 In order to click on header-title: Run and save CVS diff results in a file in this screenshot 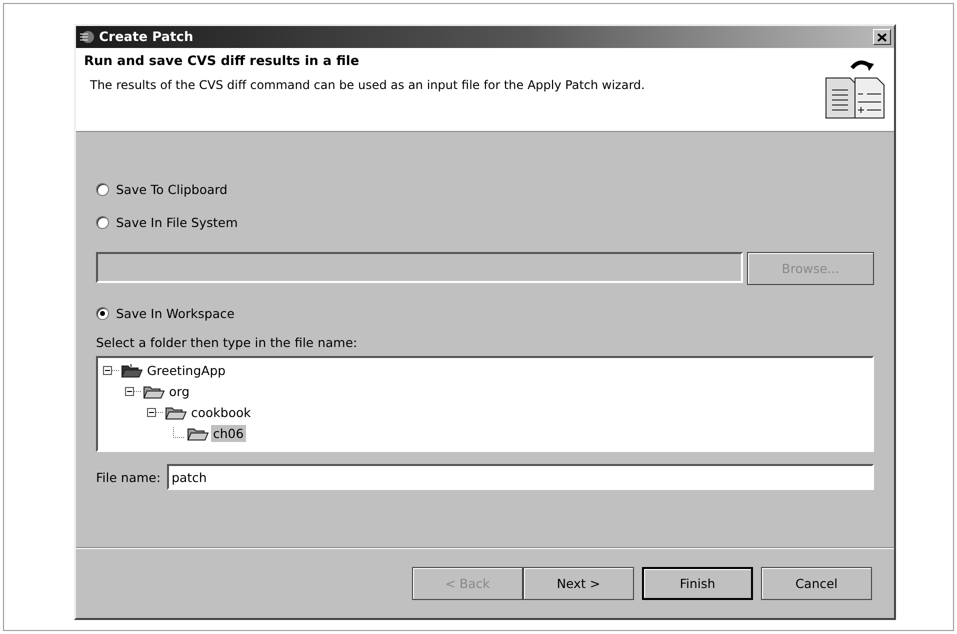, I will do `click(222, 61)`.